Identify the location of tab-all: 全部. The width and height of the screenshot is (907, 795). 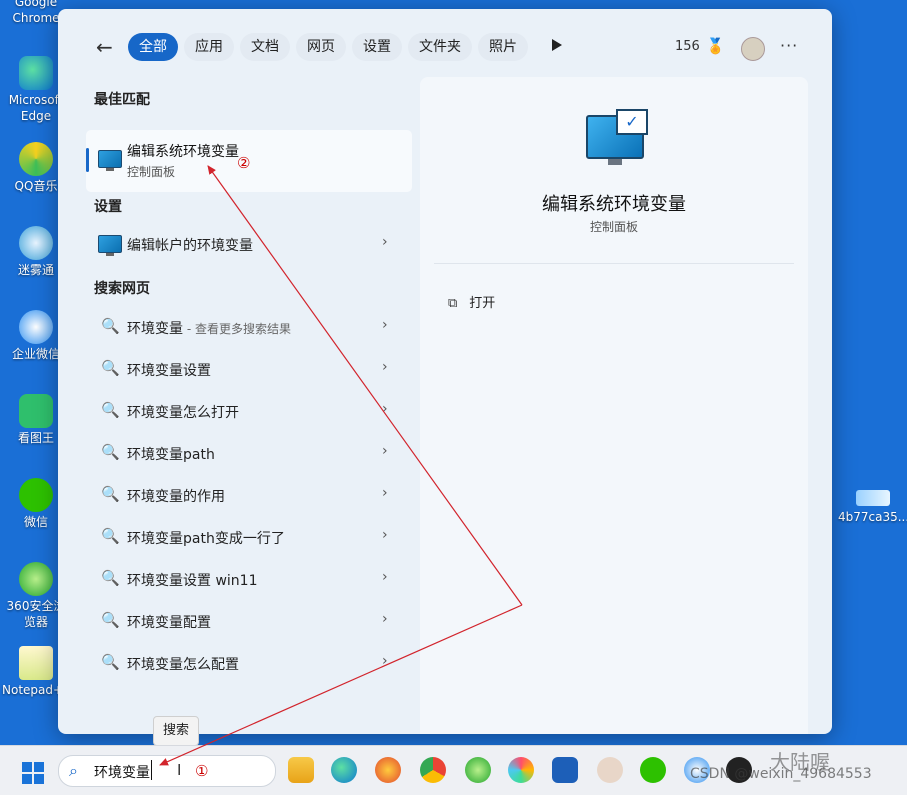
(153, 47).